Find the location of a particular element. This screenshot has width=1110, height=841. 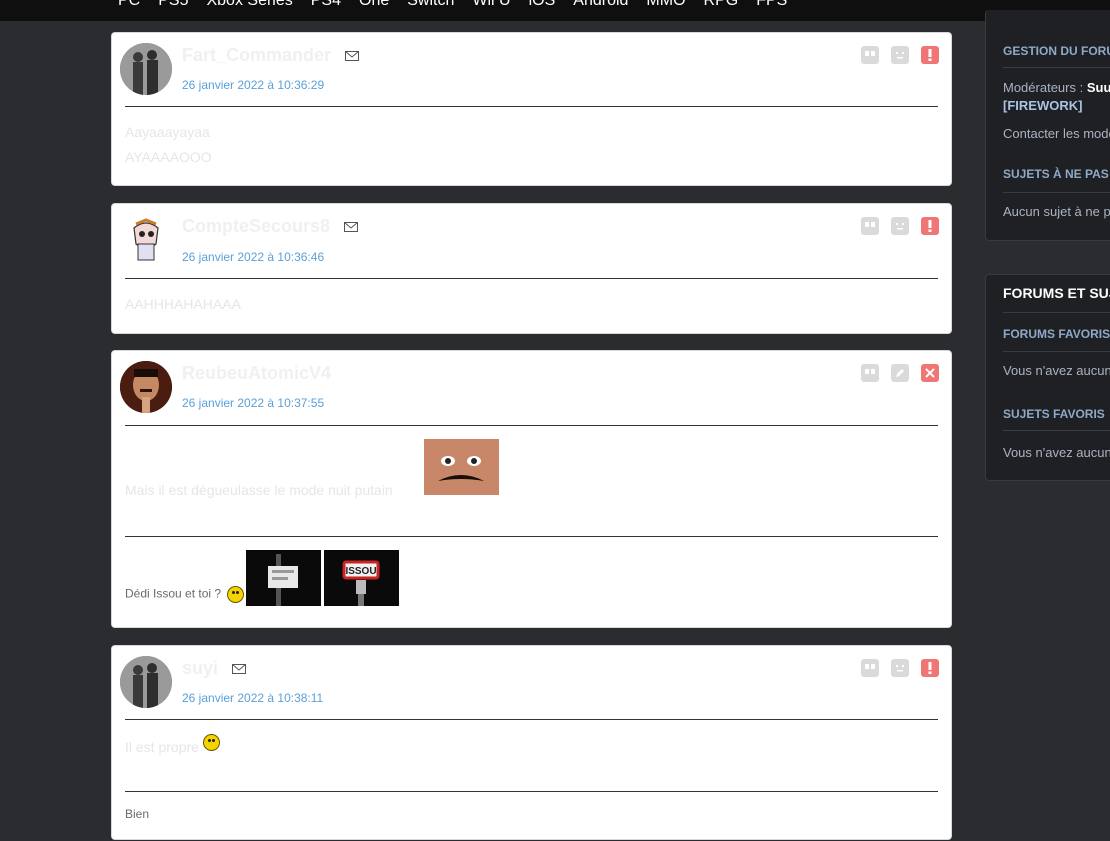

author-name-row: Fart_Commander is located at coordinates (271, 55).